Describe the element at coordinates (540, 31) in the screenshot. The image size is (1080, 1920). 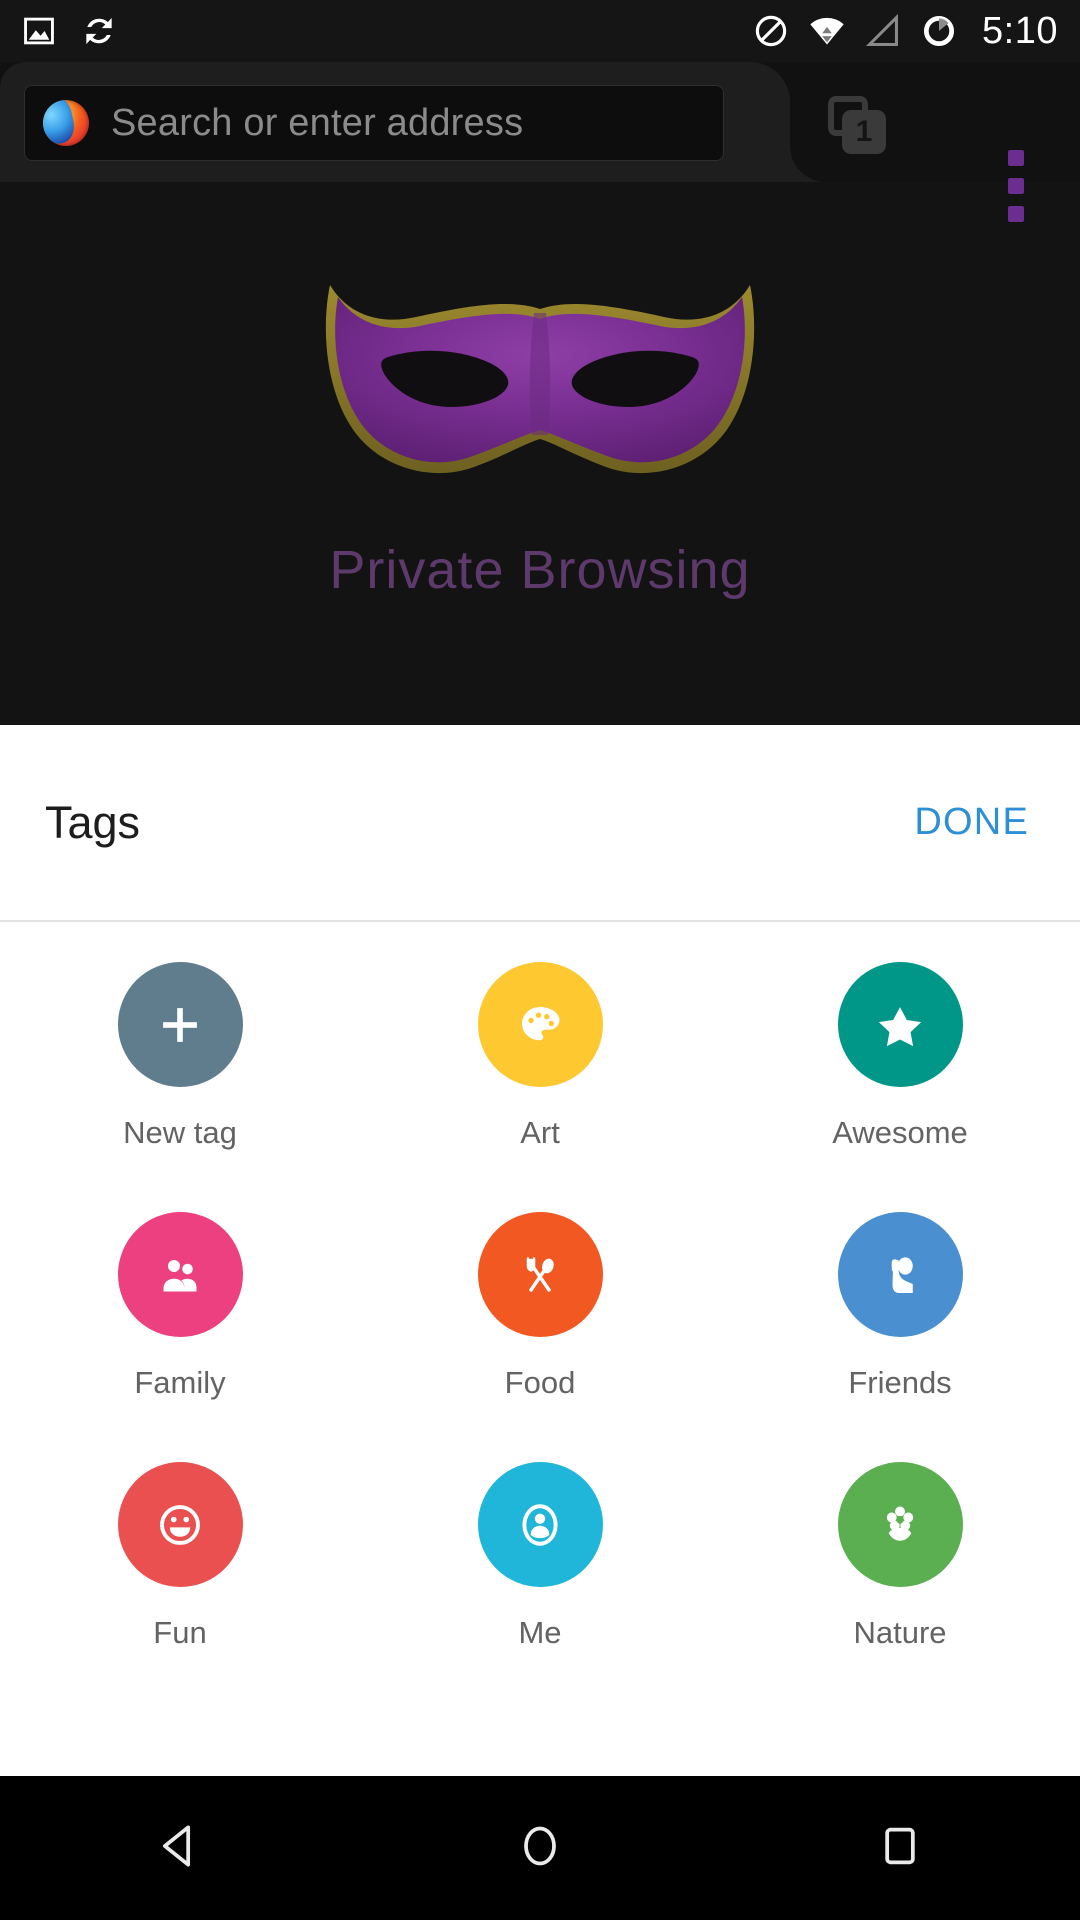
I see `status-bar: 5:10` at that location.